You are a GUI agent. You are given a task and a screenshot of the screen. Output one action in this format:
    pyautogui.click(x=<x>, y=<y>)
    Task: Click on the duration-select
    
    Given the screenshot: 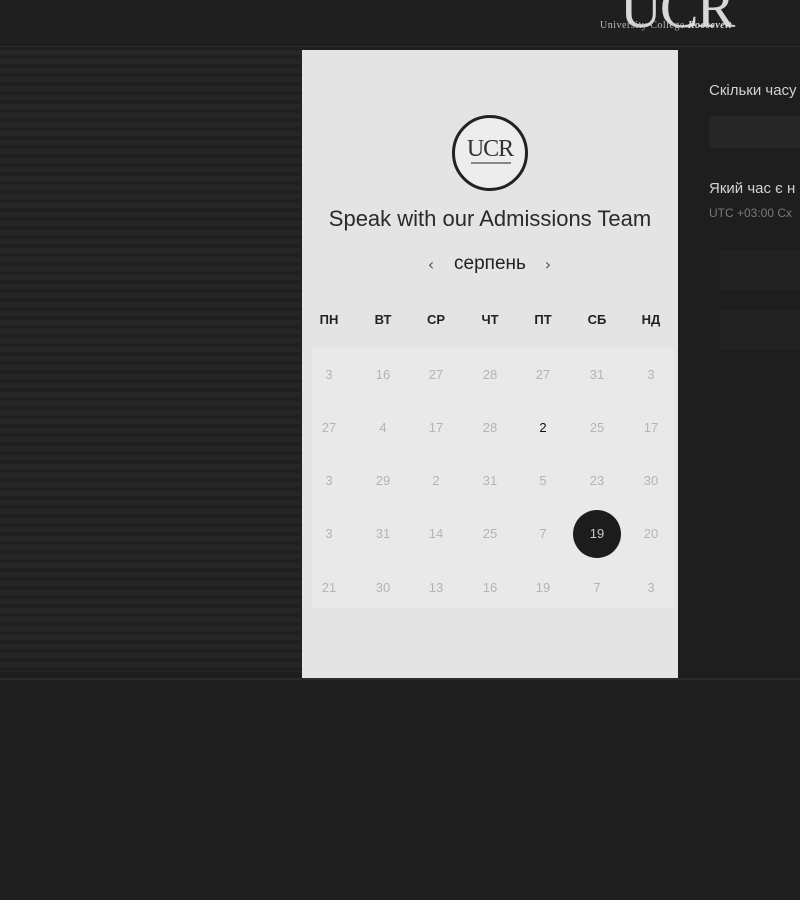 What is the action you would take?
    pyautogui.click(x=754, y=132)
    